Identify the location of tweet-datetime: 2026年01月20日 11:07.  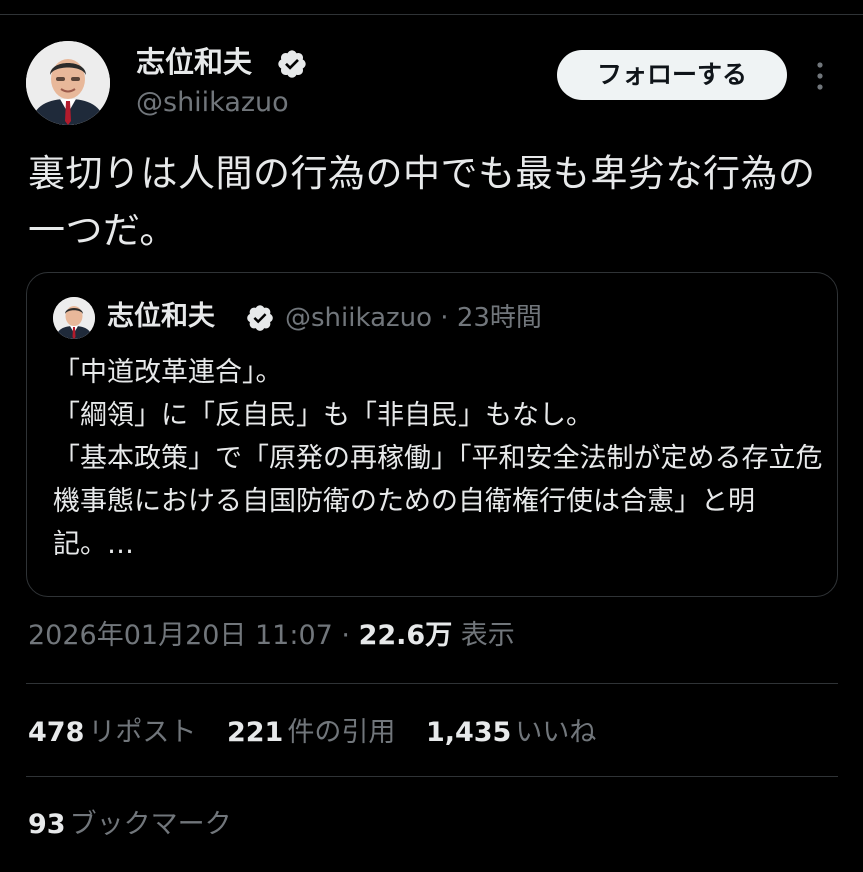
(180, 635).